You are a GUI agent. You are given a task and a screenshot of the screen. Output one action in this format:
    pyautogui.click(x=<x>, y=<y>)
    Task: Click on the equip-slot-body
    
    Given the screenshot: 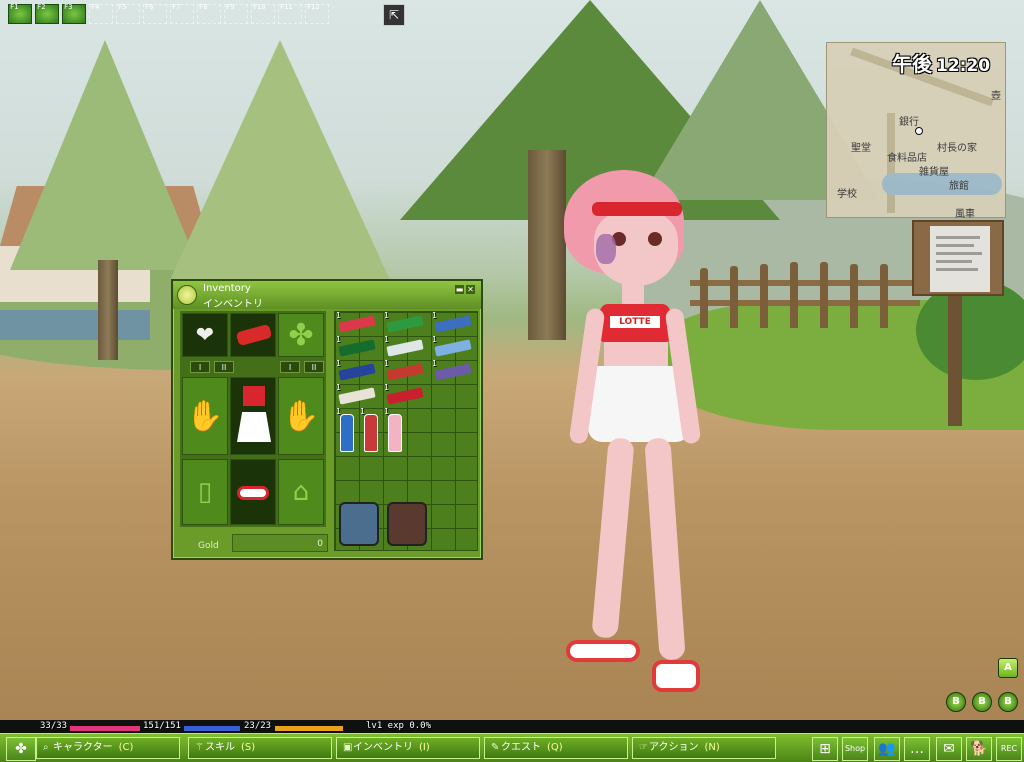 What is the action you would take?
    pyautogui.click(x=253, y=416)
    